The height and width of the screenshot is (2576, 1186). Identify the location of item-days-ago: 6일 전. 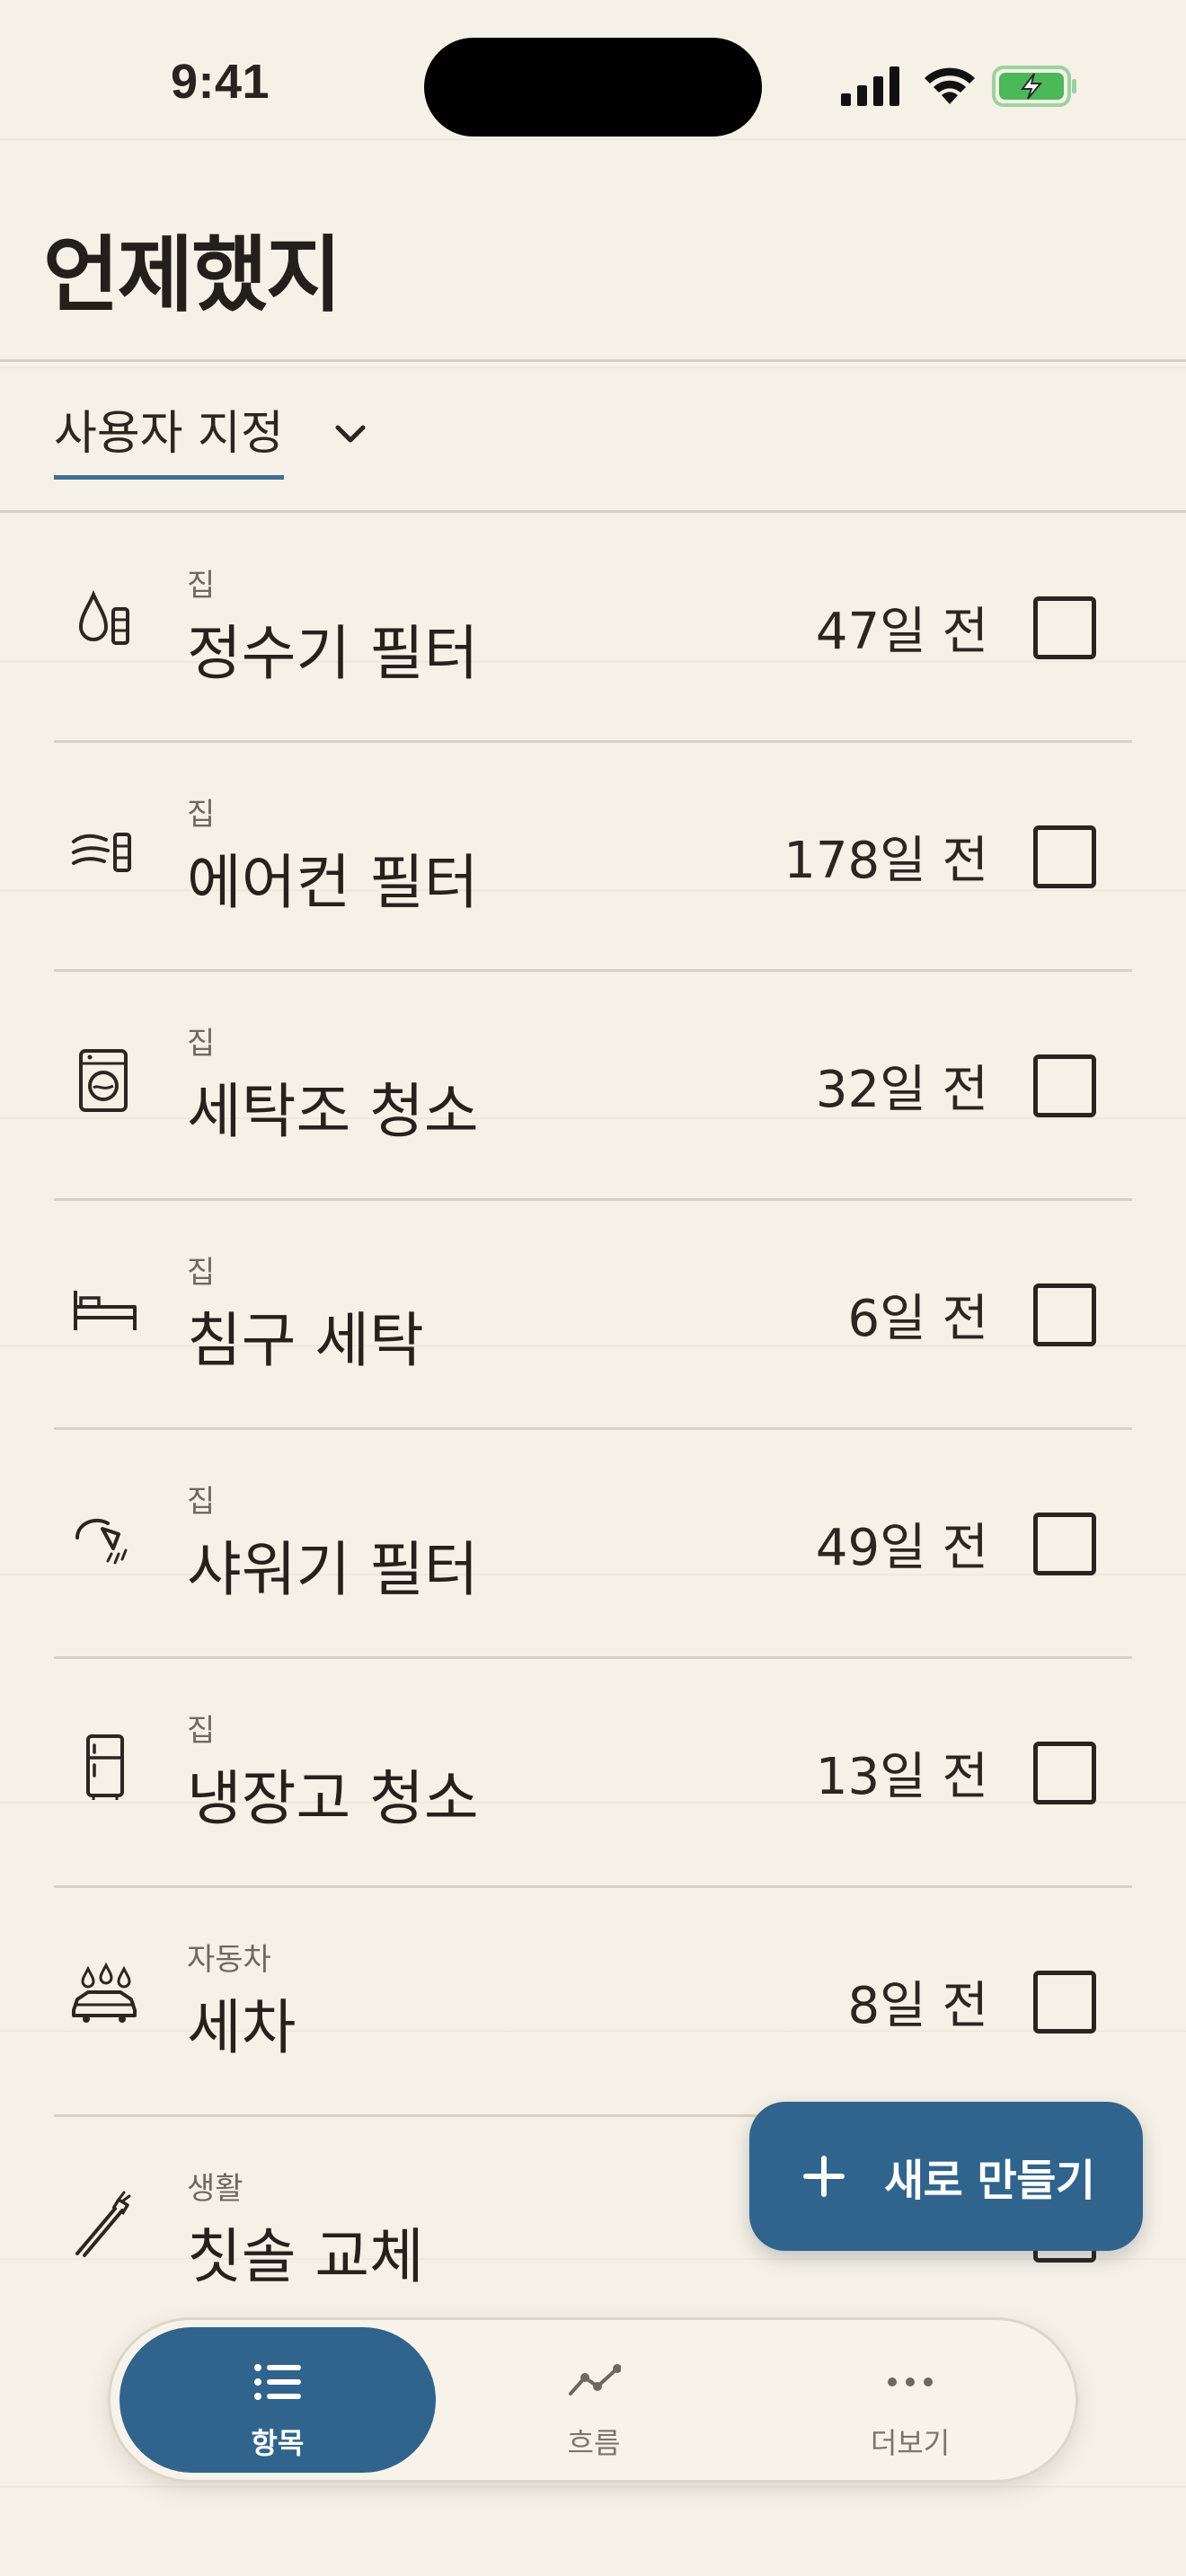
(917, 1319).